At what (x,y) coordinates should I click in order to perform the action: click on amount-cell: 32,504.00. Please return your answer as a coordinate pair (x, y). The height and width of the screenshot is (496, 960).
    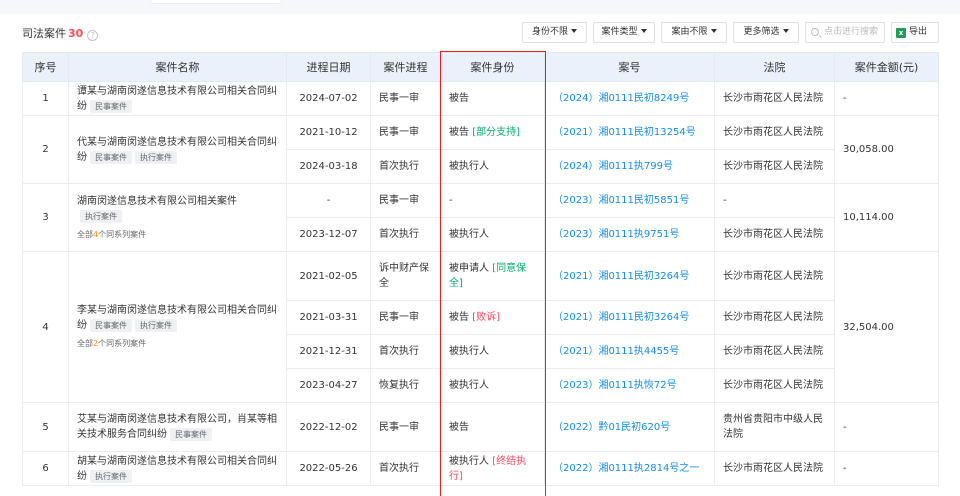
    Looking at the image, I should click on (886, 327).